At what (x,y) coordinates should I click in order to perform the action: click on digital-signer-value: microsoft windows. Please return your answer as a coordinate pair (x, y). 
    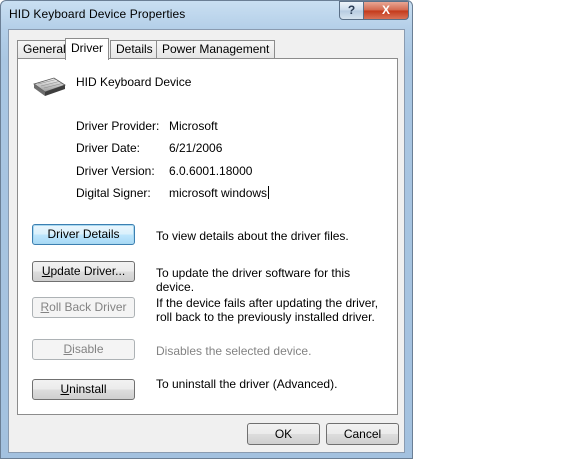
    Looking at the image, I should click on (219, 193).